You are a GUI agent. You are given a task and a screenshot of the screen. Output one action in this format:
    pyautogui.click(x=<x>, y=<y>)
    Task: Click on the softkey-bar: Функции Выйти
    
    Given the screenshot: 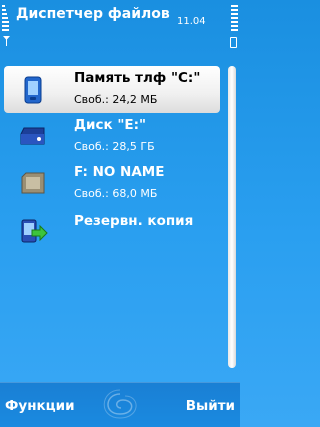 What is the action you would take?
    pyautogui.click(x=120, y=404)
    